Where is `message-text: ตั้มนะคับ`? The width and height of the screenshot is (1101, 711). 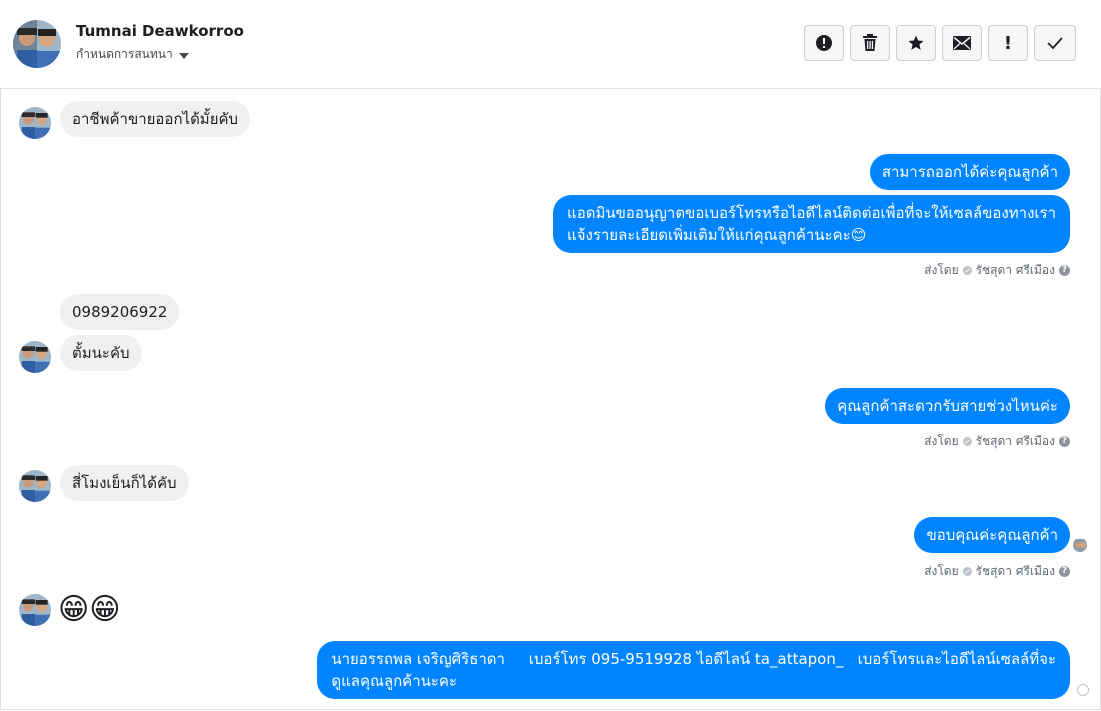 message-text: ตั้มนะคับ is located at coordinates (101, 353).